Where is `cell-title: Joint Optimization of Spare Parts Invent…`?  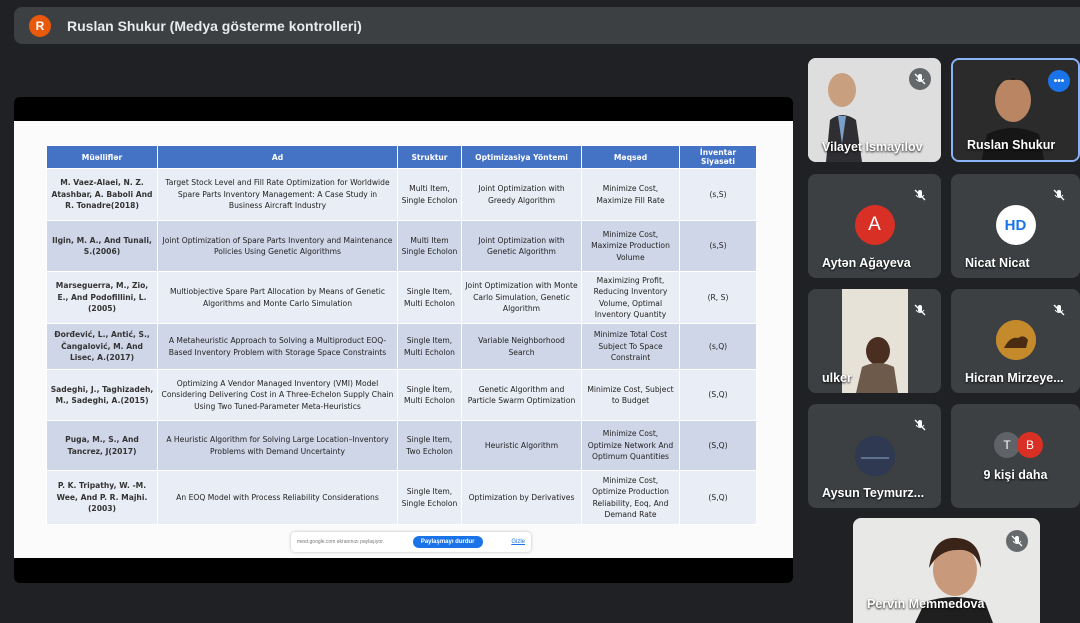
cell-title: Joint Optimization of Spare Parts Invent… is located at coordinates (277, 246).